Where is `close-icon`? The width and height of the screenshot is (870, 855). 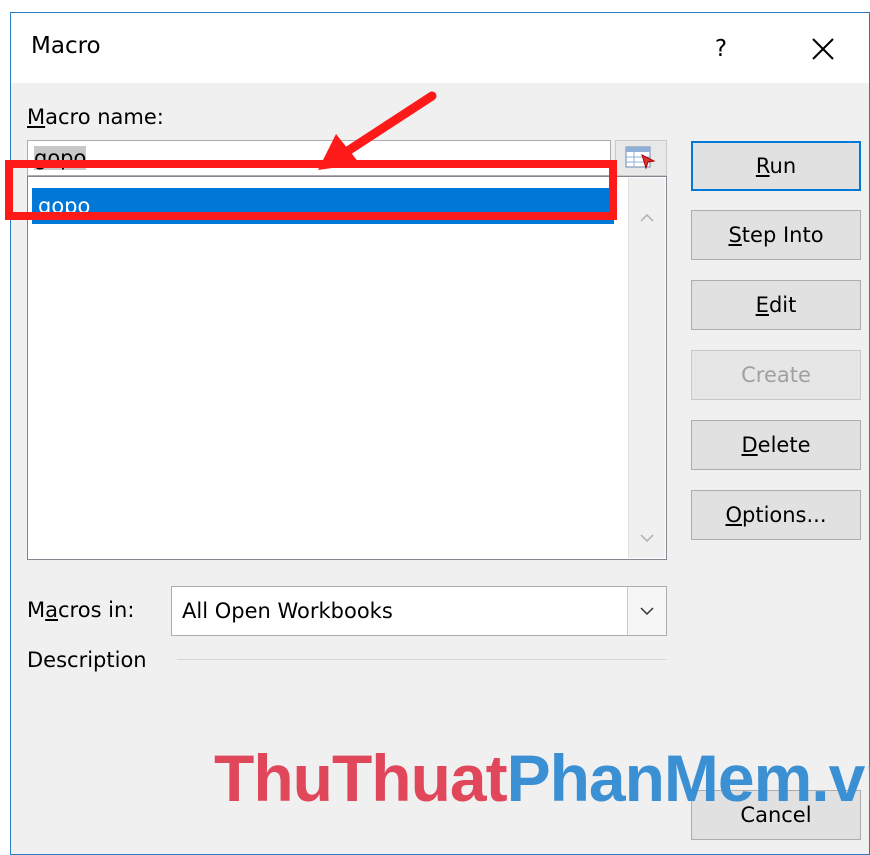 close-icon is located at coordinates (823, 49).